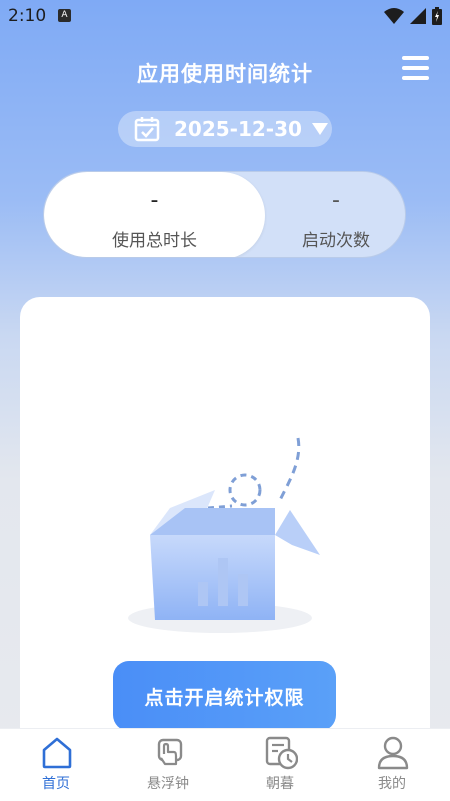  I want to click on launch-count-label: 启动次数, so click(336, 241).